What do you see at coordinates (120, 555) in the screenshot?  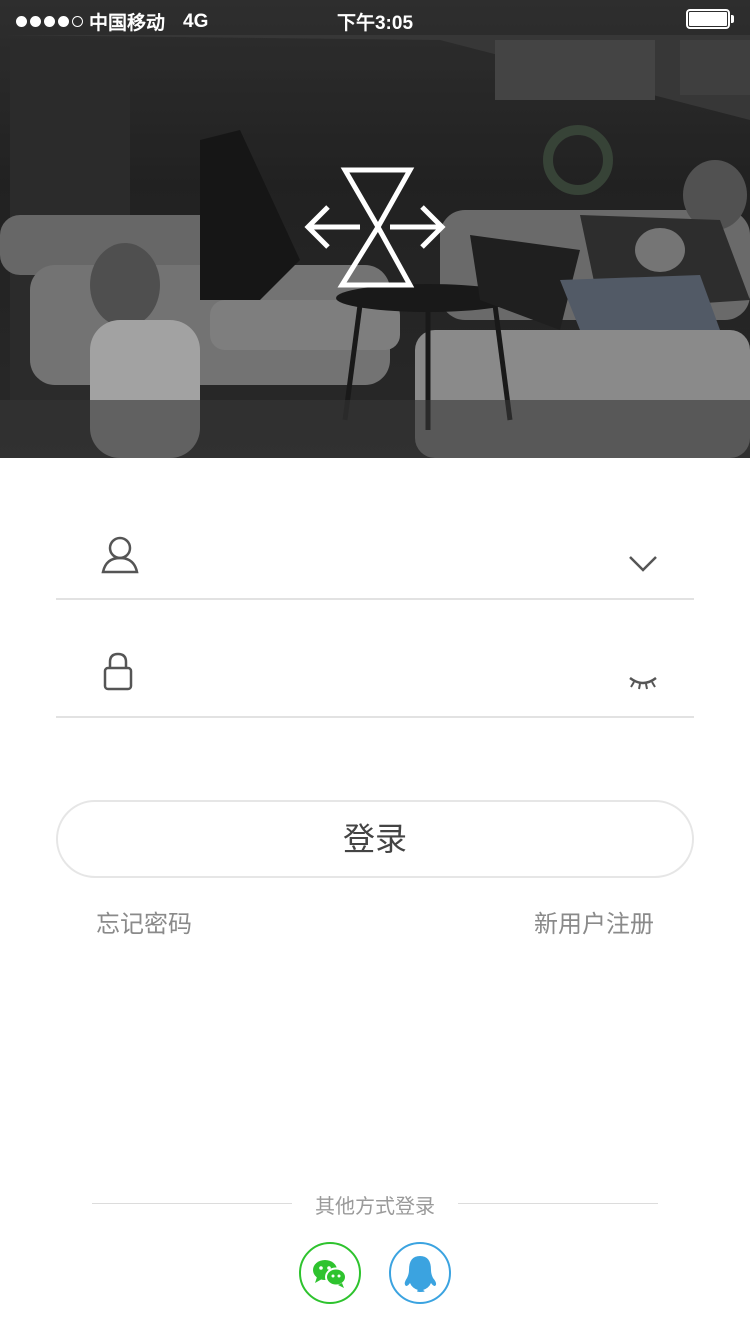 I see `user-icon` at bounding box center [120, 555].